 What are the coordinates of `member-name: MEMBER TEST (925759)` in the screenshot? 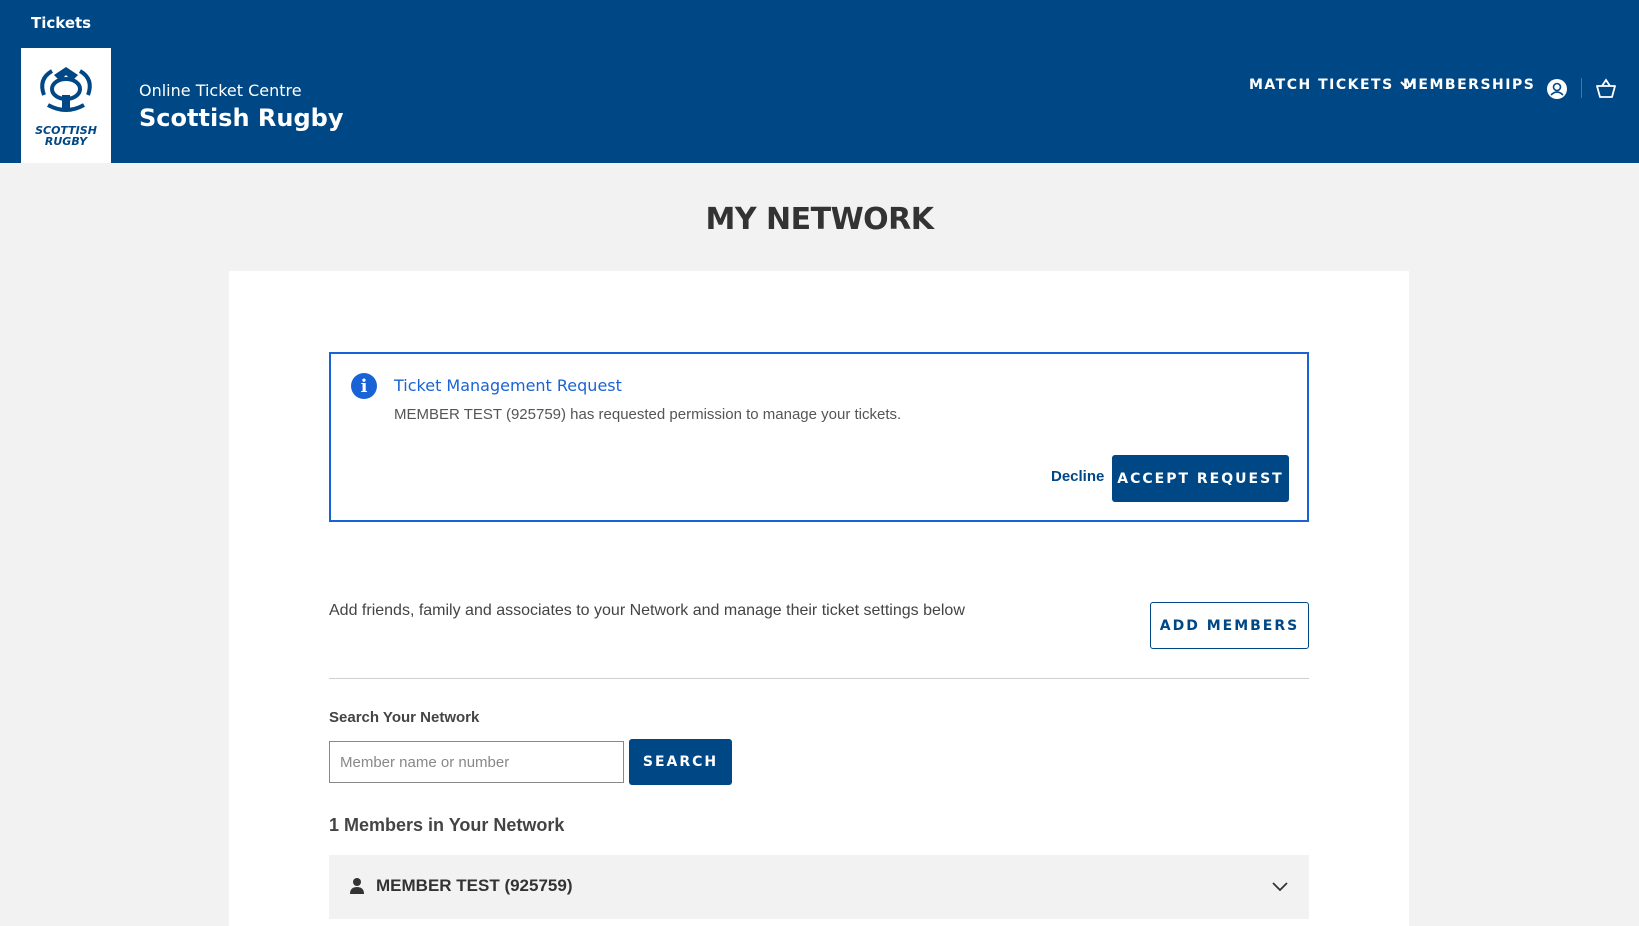 It's located at (474, 885).